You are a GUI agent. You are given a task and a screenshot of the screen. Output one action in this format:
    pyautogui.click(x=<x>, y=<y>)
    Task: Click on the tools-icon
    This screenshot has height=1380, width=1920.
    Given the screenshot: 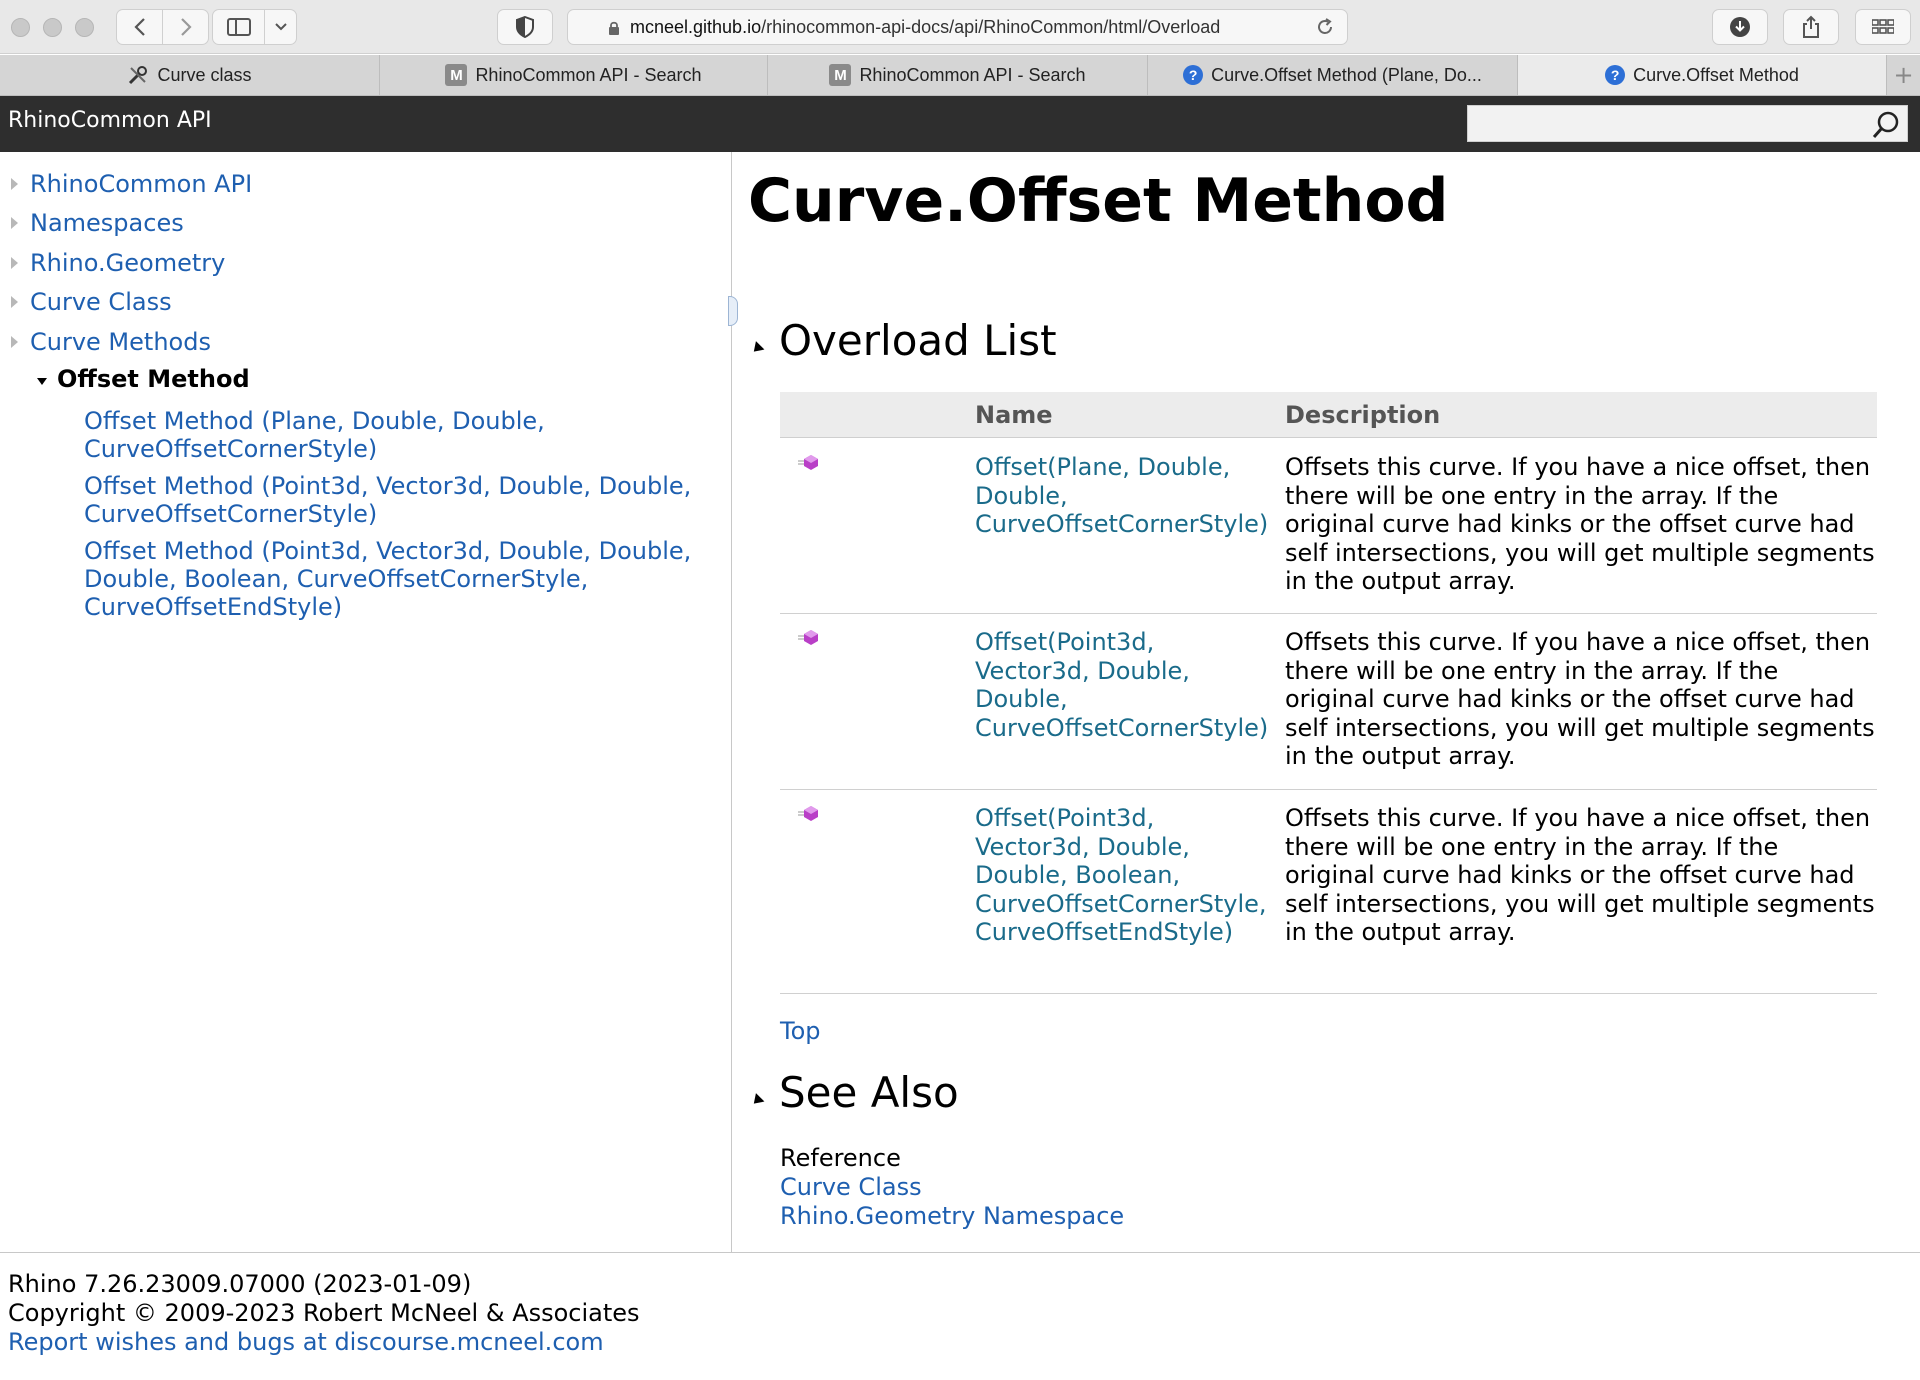 What is the action you would take?
    pyautogui.click(x=138, y=75)
    